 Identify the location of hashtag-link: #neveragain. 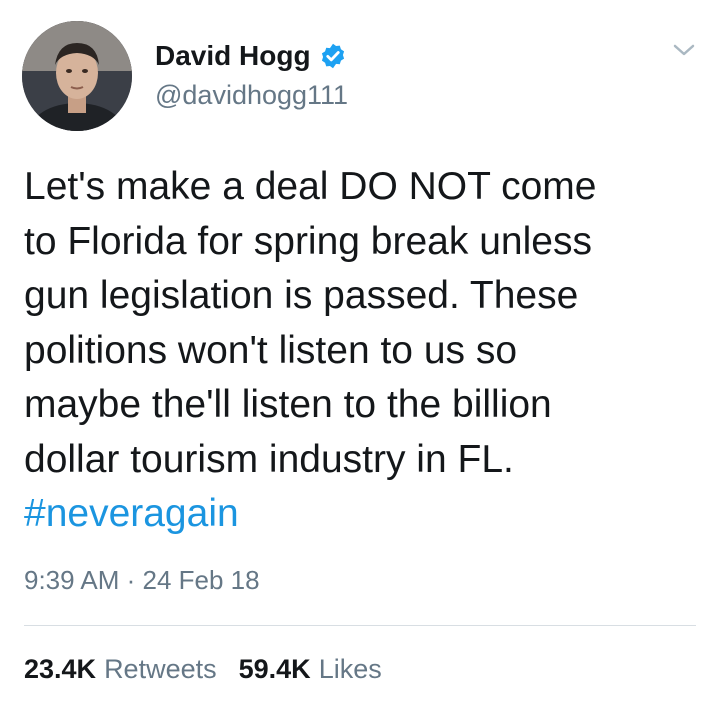
(364, 514).